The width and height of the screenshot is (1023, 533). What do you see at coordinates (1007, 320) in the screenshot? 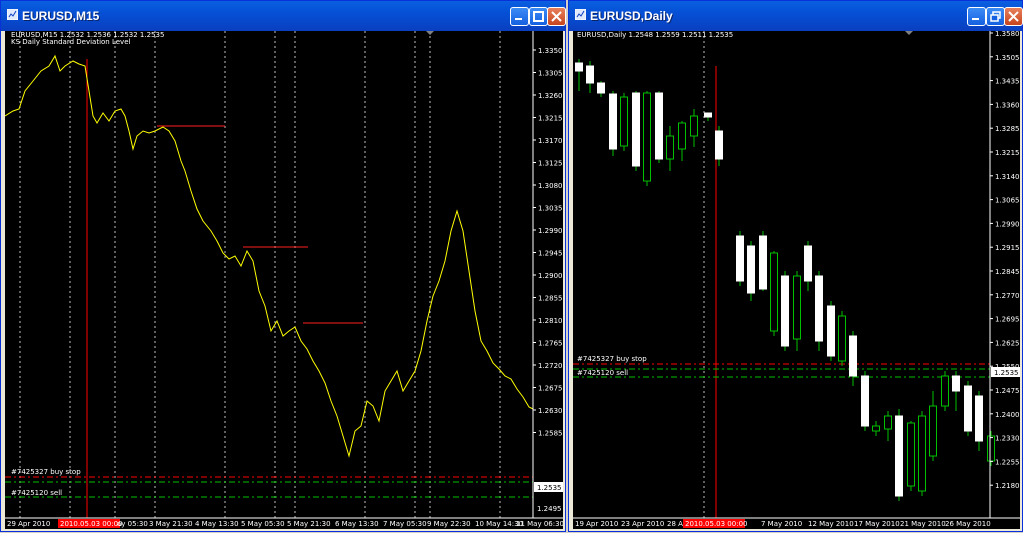
I see `price-tick-label: 1.2695` at bounding box center [1007, 320].